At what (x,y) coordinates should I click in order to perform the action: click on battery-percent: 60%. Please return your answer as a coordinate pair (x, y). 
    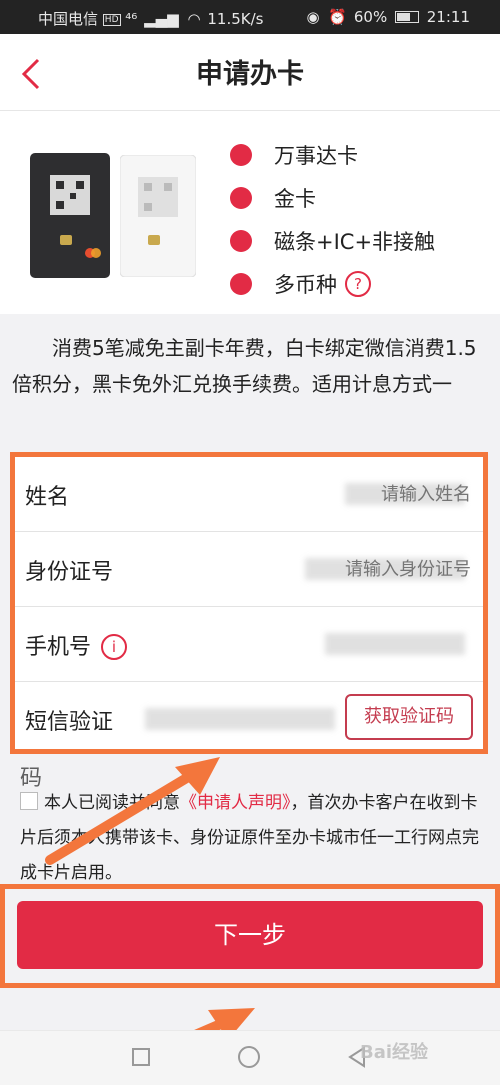
    Looking at the image, I should click on (370, 17).